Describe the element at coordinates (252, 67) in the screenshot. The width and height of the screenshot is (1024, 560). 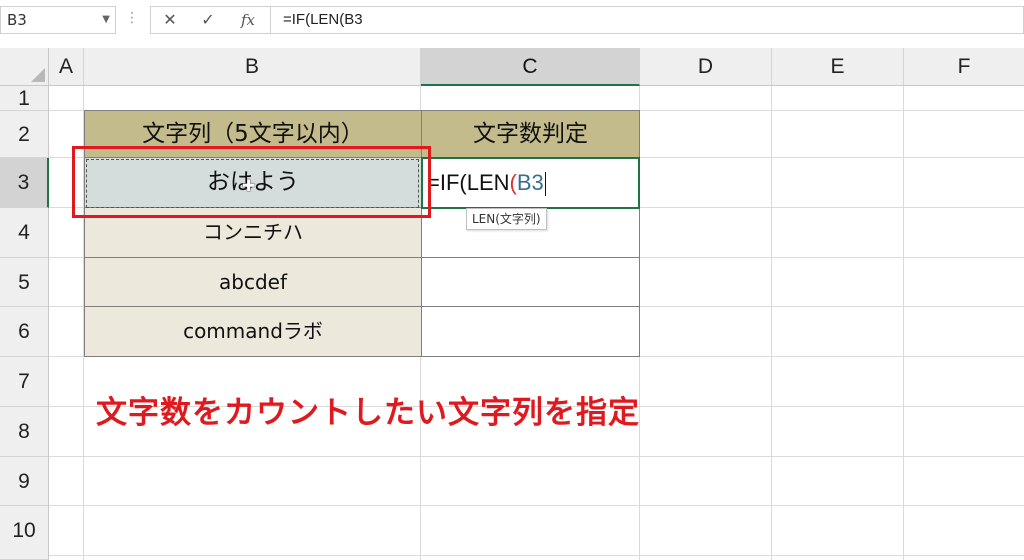
I see `column-header-b: B` at that location.